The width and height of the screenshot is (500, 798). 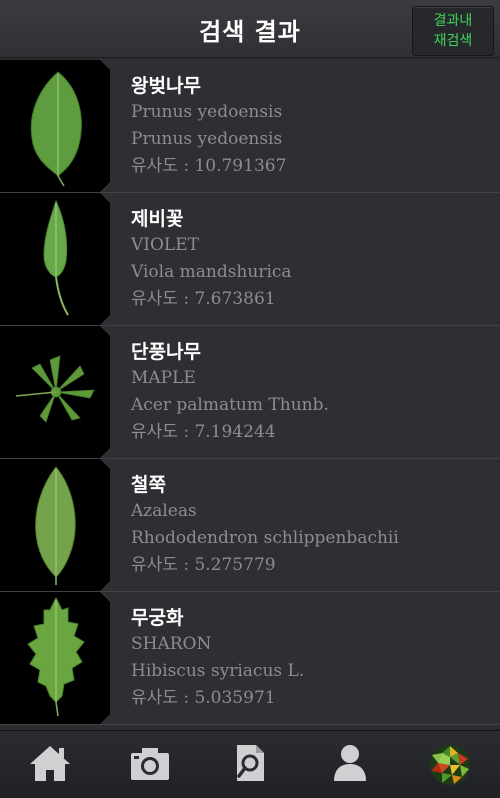 I want to click on camera-icon, so click(x=150, y=764).